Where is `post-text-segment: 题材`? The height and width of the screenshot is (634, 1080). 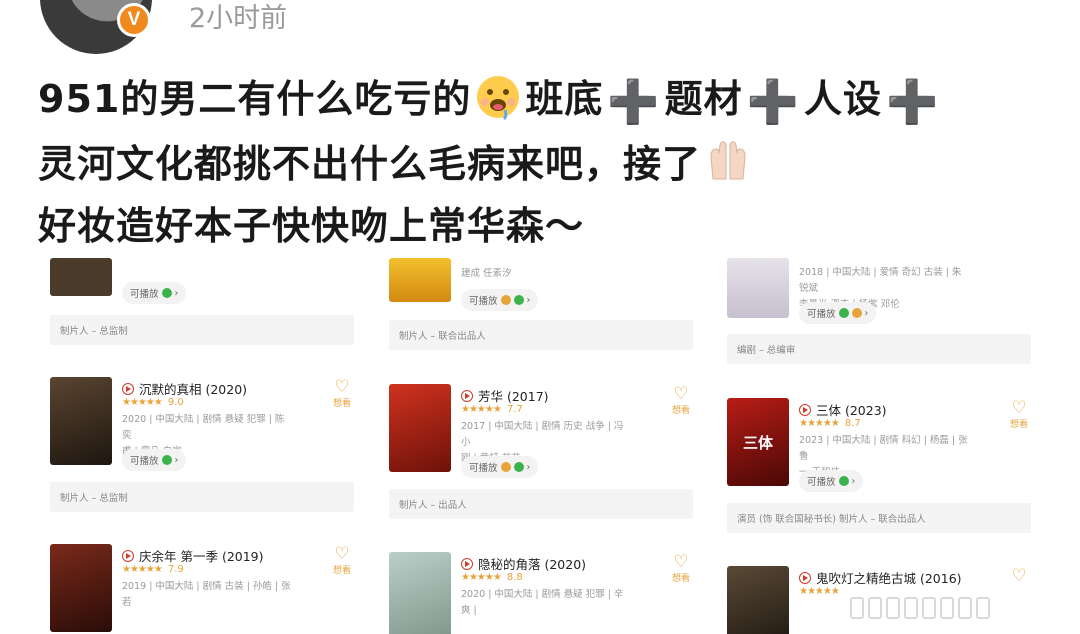 post-text-segment: 题材 is located at coordinates (703, 99).